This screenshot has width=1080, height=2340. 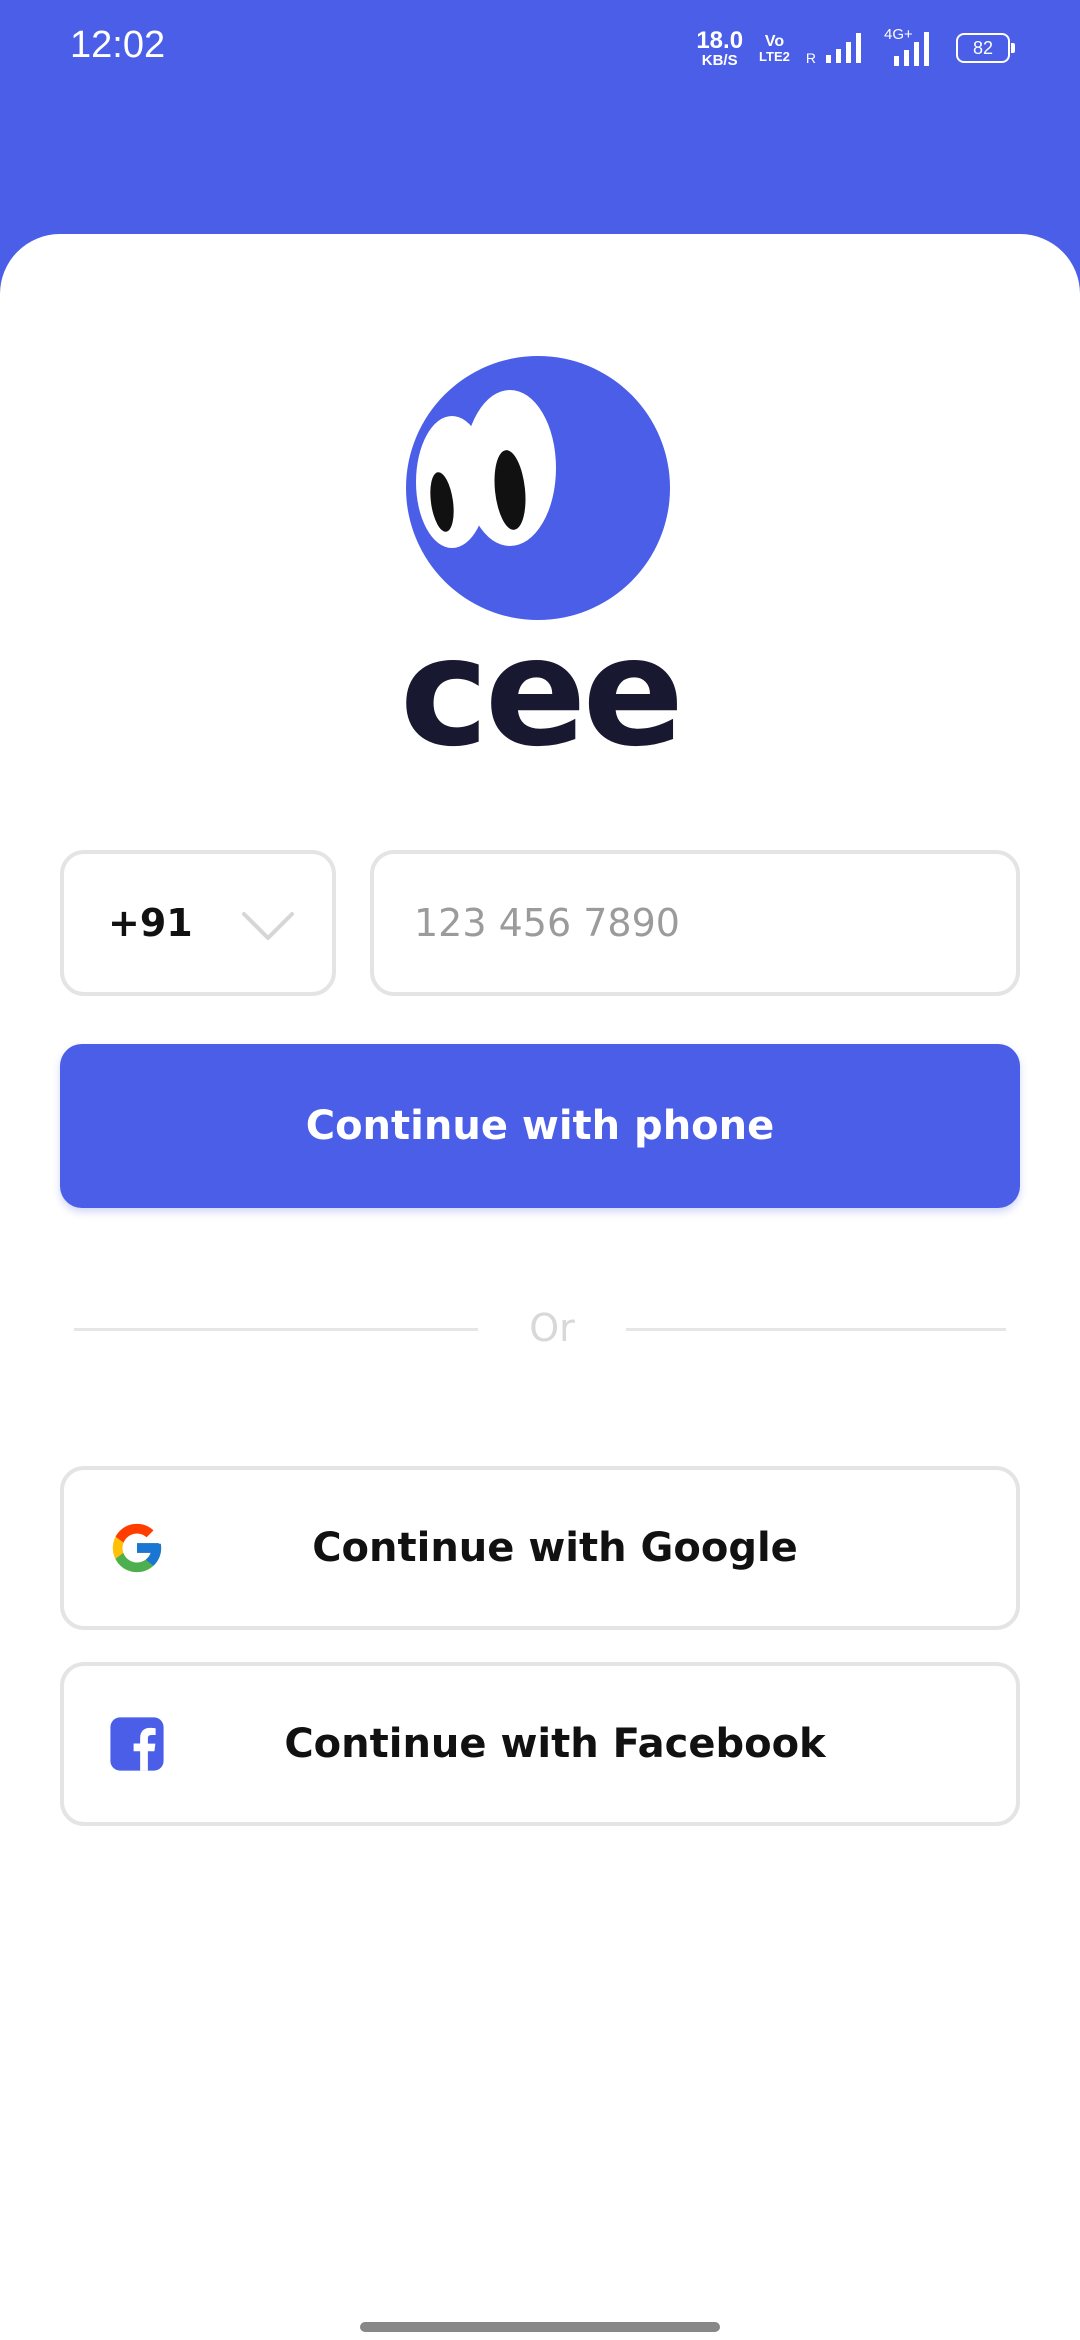 I want to click on volte-bottom: LTE2, so click(x=774, y=56).